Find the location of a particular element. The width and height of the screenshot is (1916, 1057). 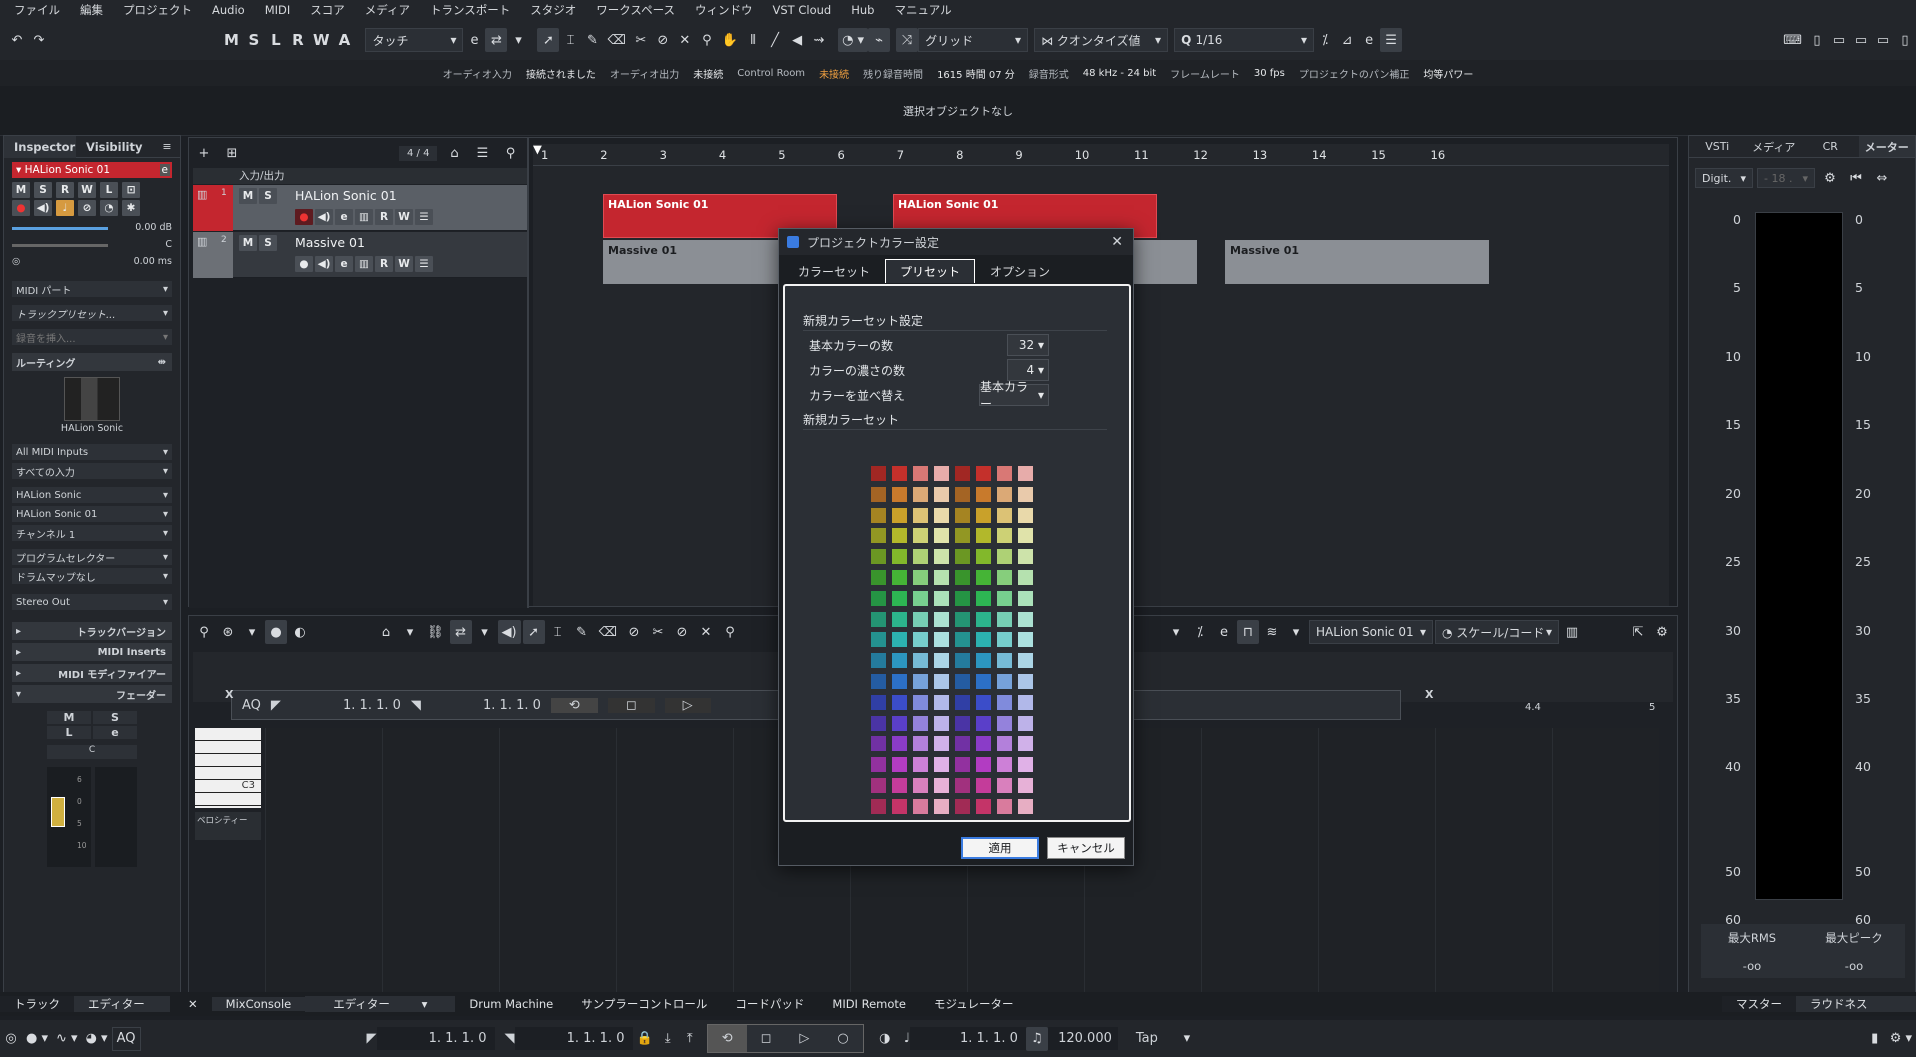

tab-master: マスター is located at coordinates (1759, 1004).